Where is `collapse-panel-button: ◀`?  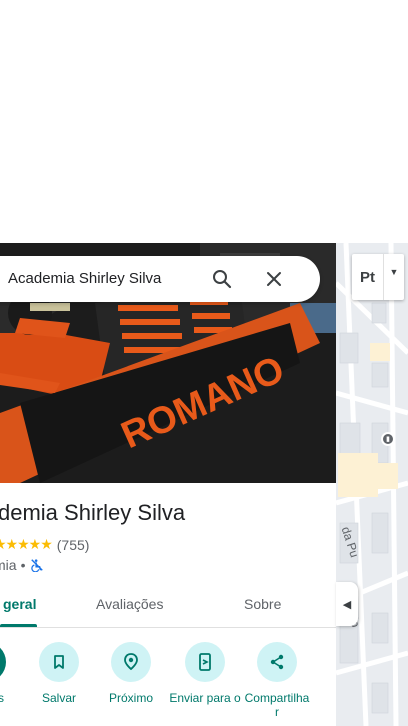
collapse-panel-button: ◀ is located at coordinates (347, 604).